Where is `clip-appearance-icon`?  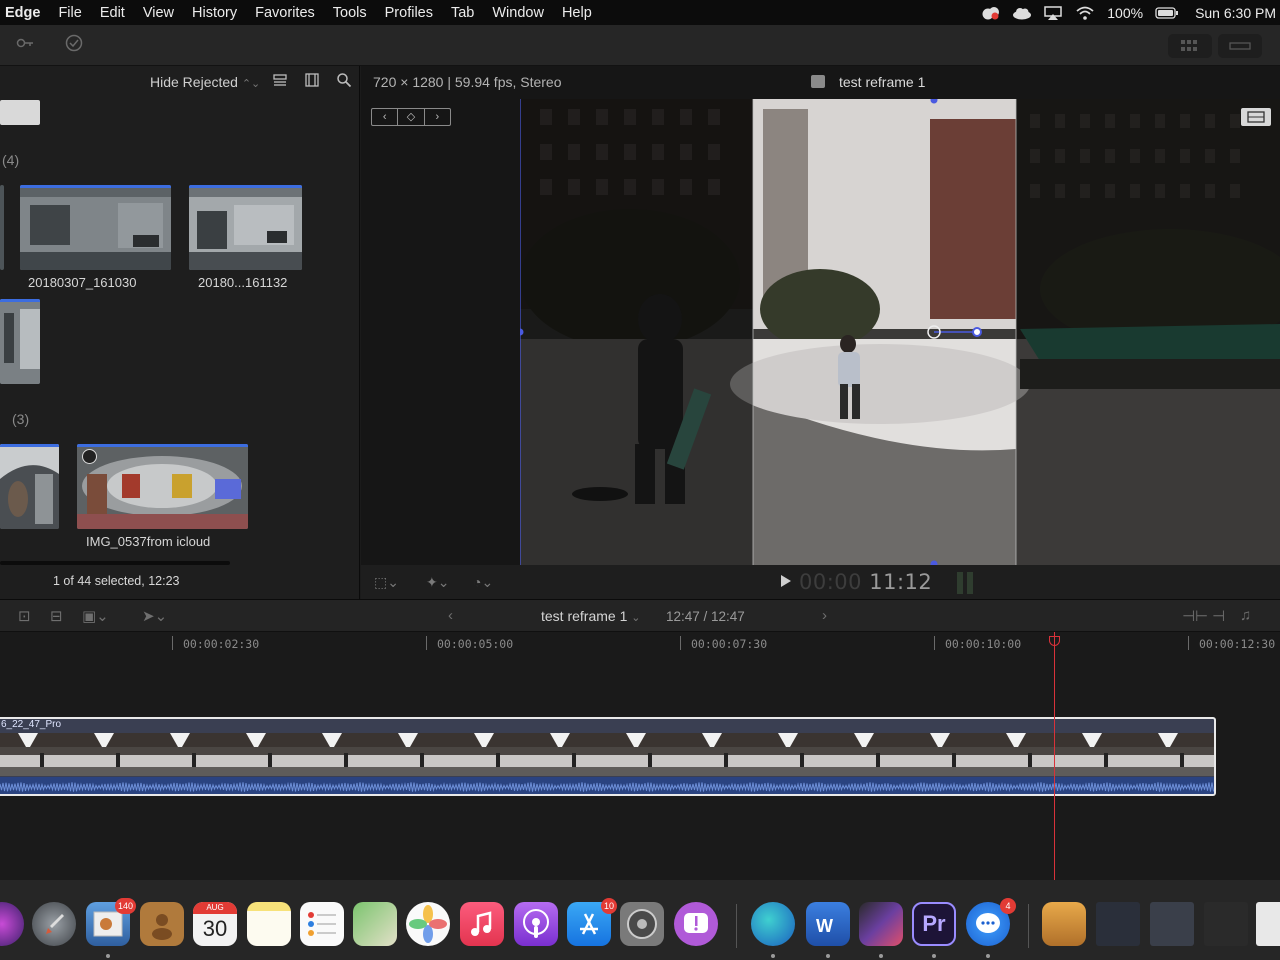 clip-appearance-icon is located at coordinates (280, 82).